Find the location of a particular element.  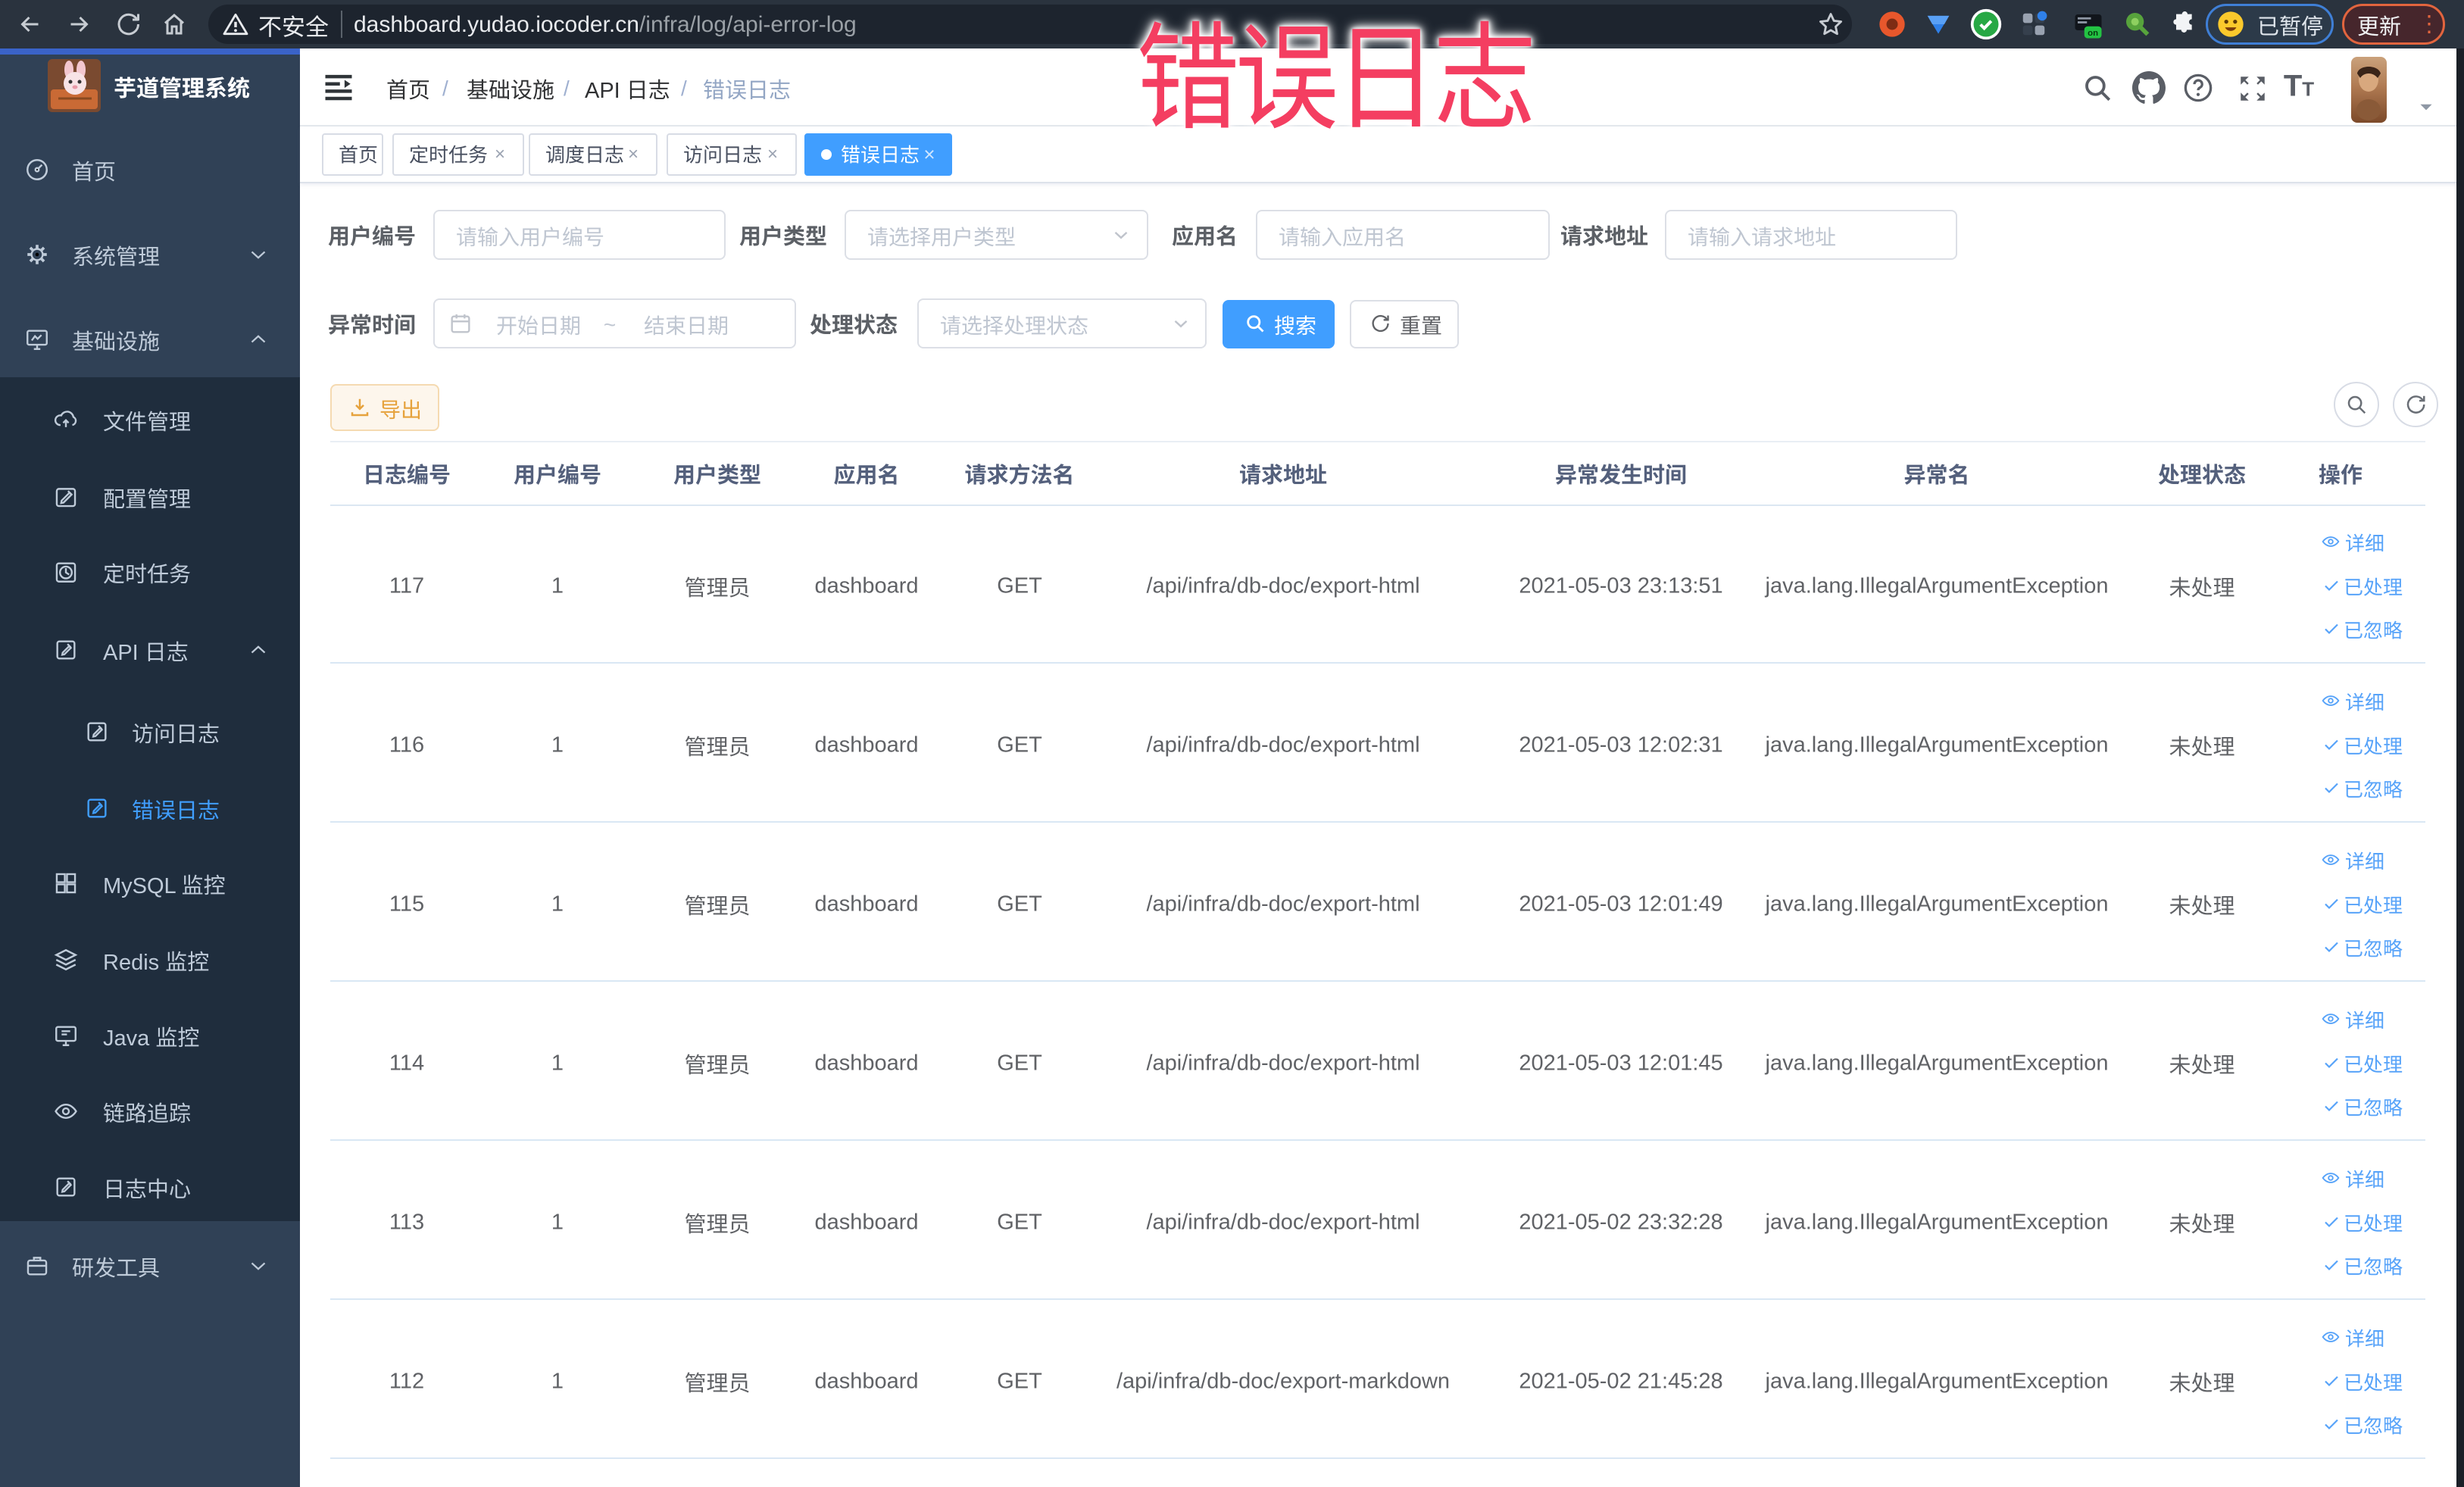

svg-text: on is located at coordinates (2093, 33).